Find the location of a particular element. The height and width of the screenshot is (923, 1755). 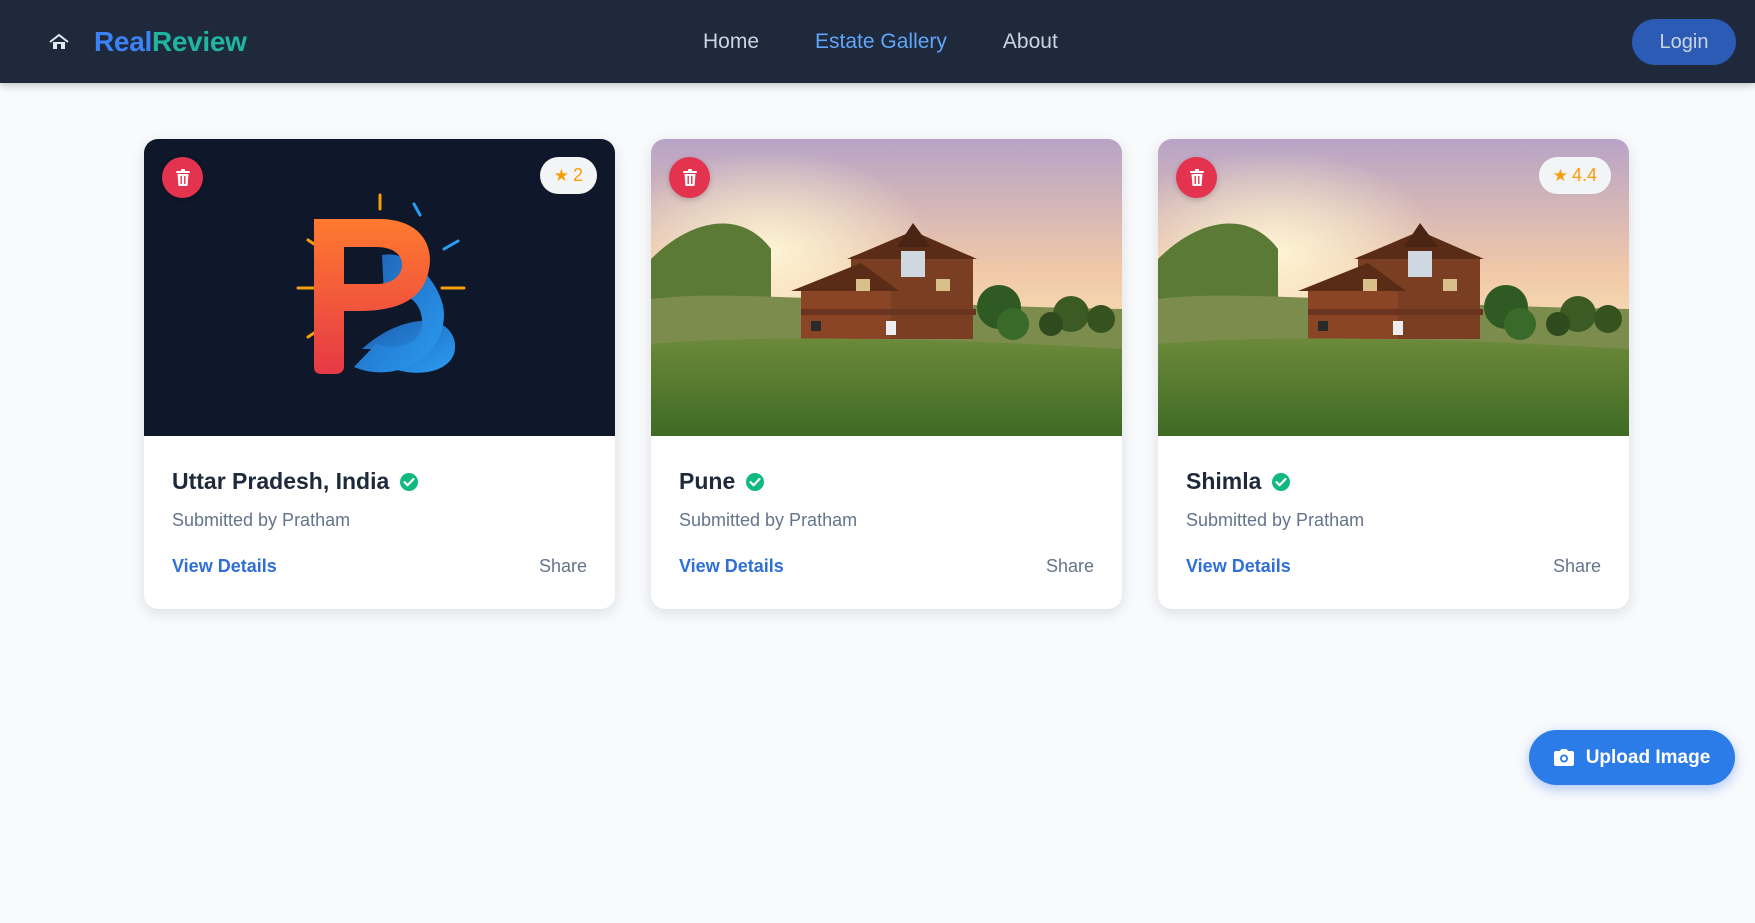

card-image: ★ 2 is located at coordinates (379, 287).